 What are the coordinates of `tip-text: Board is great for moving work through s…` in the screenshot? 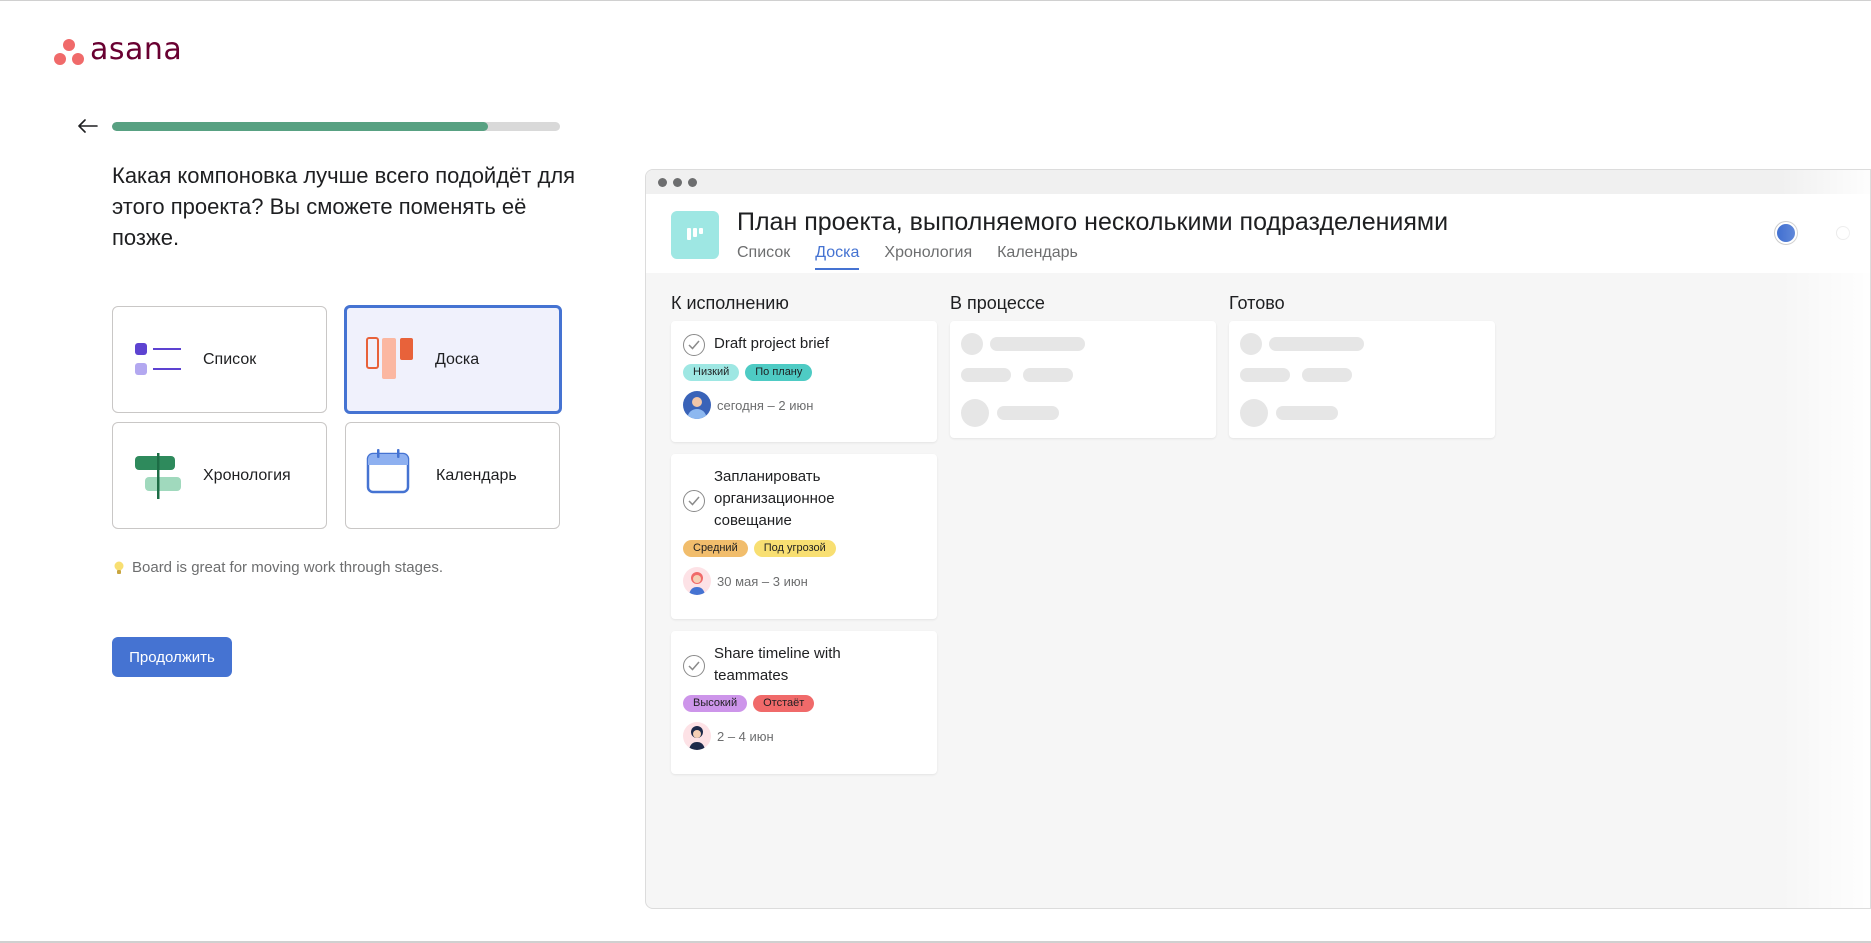 It's located at (287, 567).